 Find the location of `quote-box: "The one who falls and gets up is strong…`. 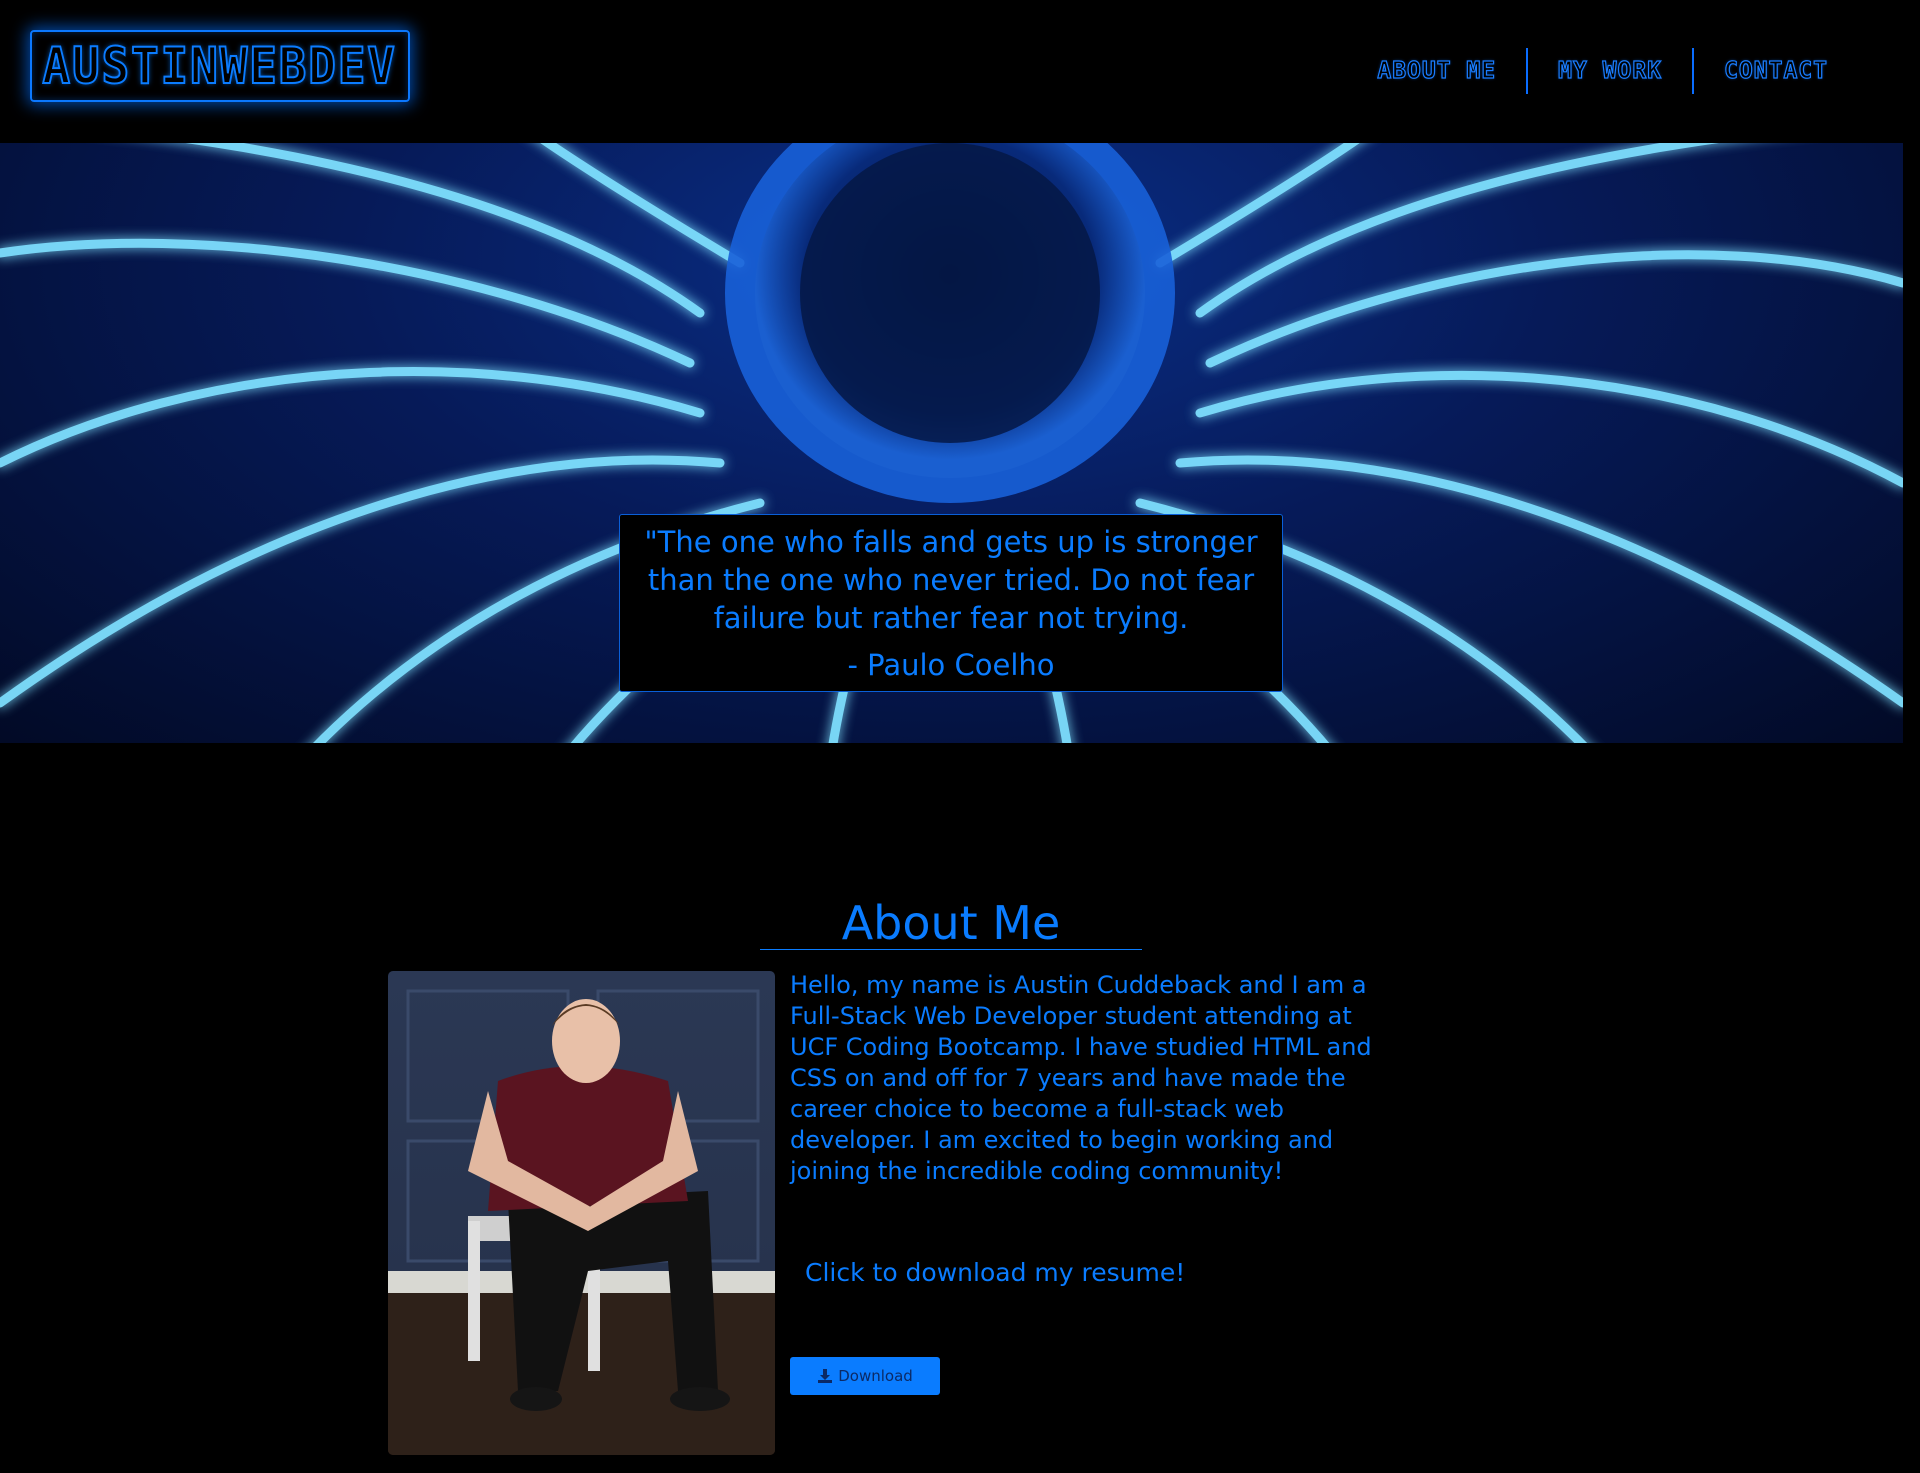

quote-box: "The one who falls and gets up is strong… is located at coordinates (951, 603).